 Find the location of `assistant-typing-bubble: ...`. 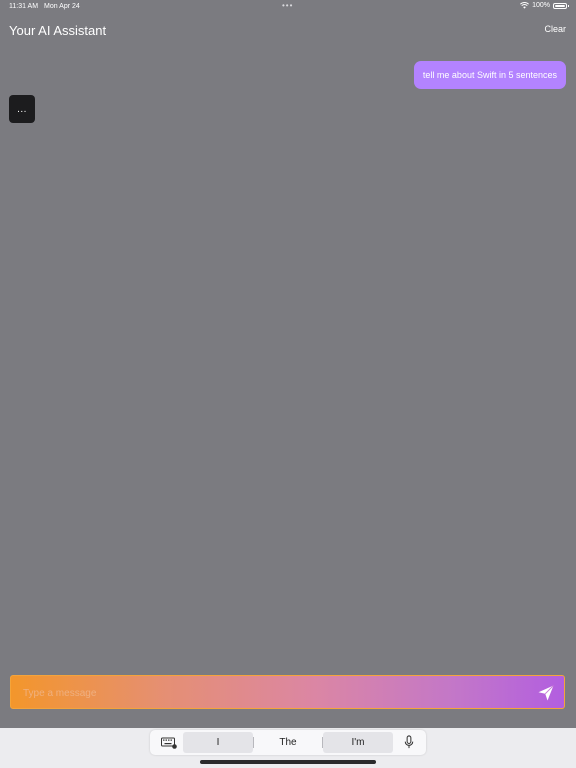

assistant-typing-bubble: ... is located at coordinates (22, 109).